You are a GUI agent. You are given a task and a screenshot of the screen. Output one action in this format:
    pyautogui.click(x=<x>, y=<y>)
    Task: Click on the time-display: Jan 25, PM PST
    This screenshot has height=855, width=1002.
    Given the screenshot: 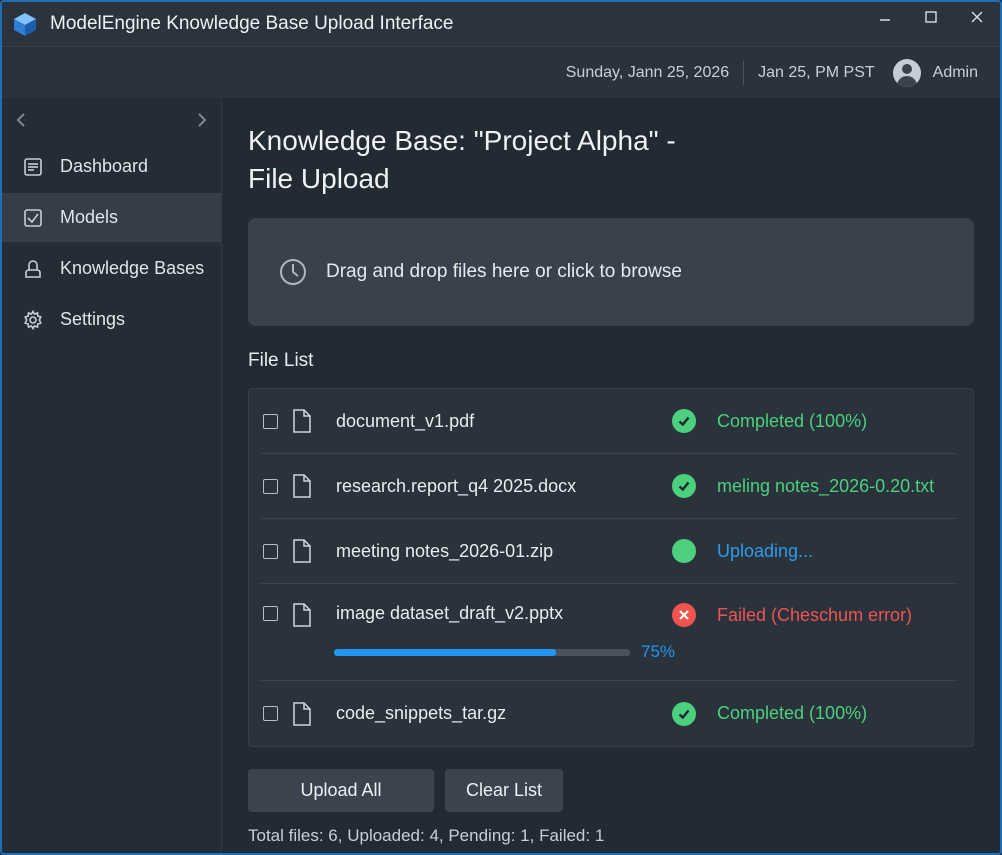 What is the action you would take?
    pyautogui.click(x=816, y=72)
    